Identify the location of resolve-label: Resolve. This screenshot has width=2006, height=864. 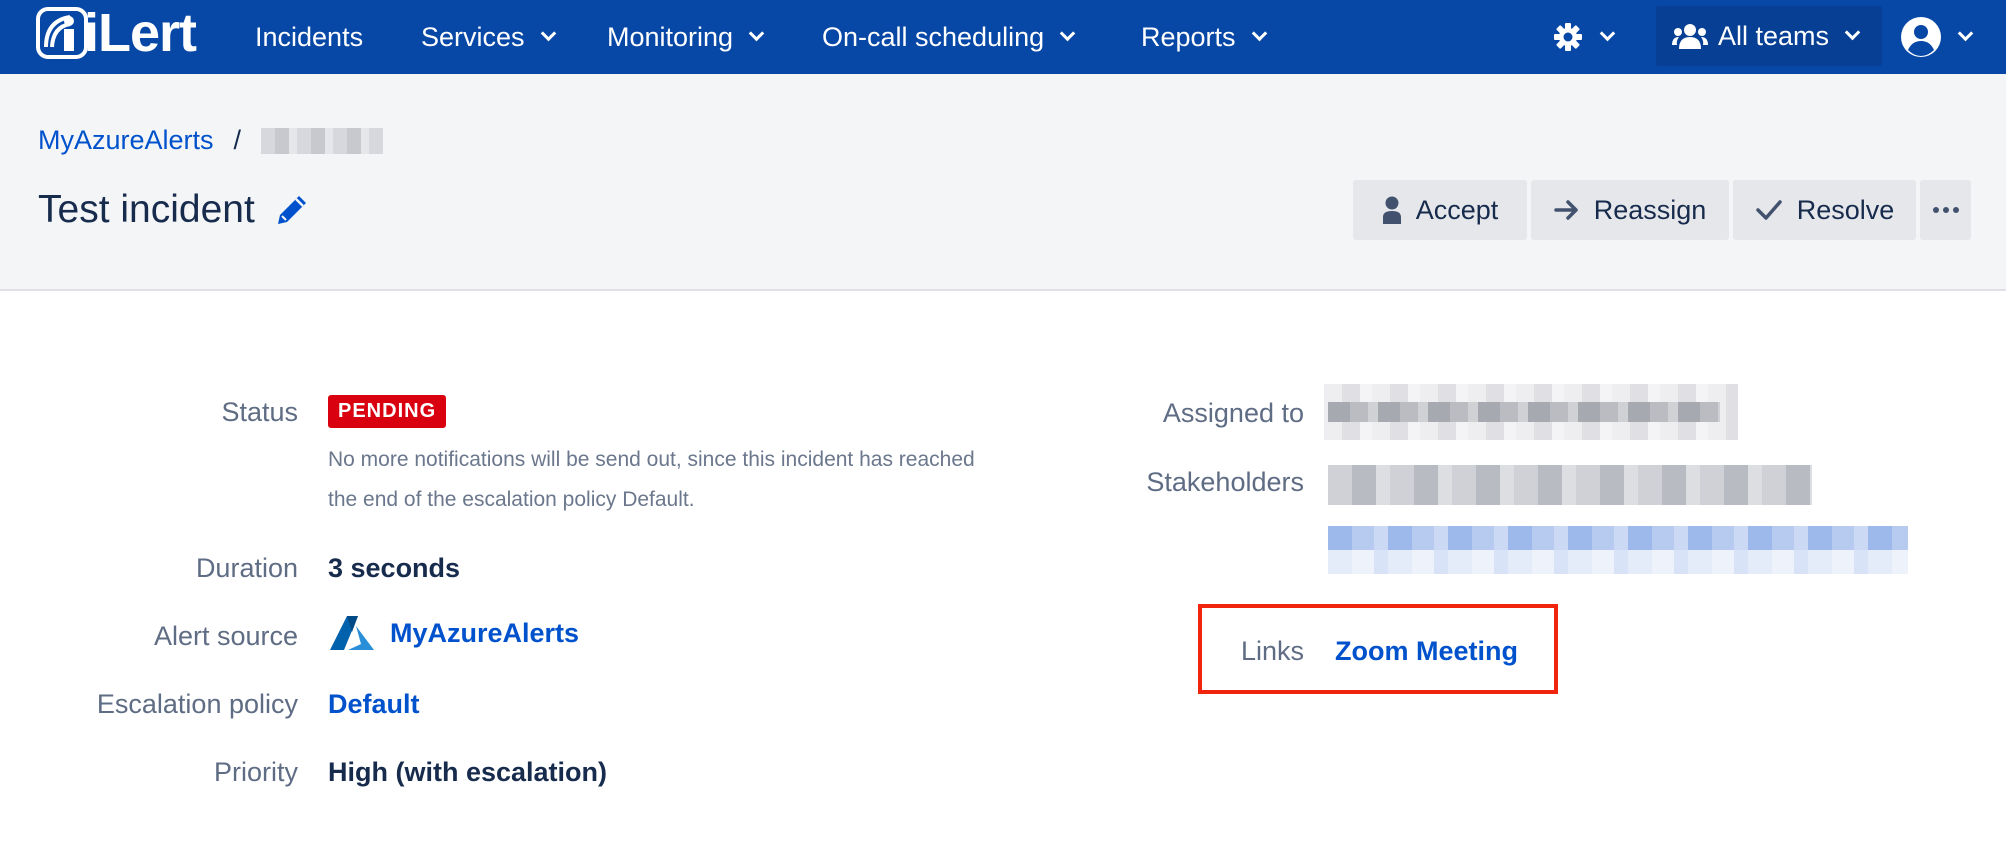
(1845, 209).